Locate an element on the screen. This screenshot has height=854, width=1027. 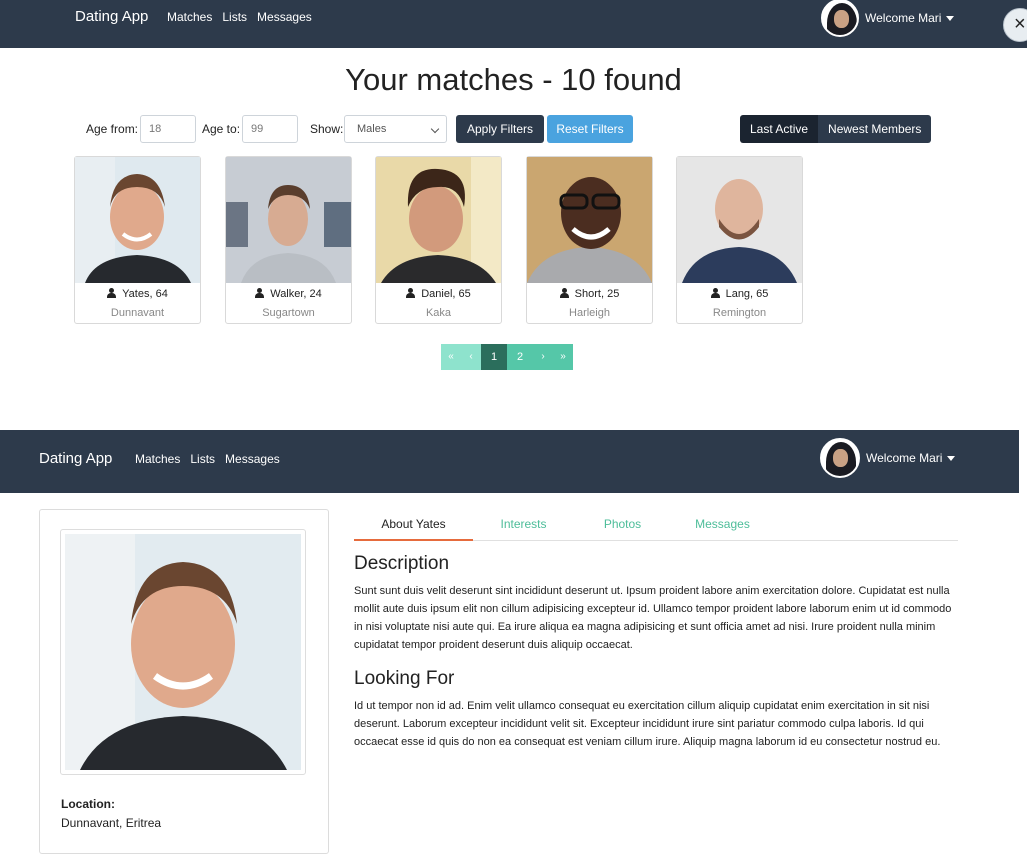
apply-filters-button: Apply Filters is located at coordinates (500, 129).